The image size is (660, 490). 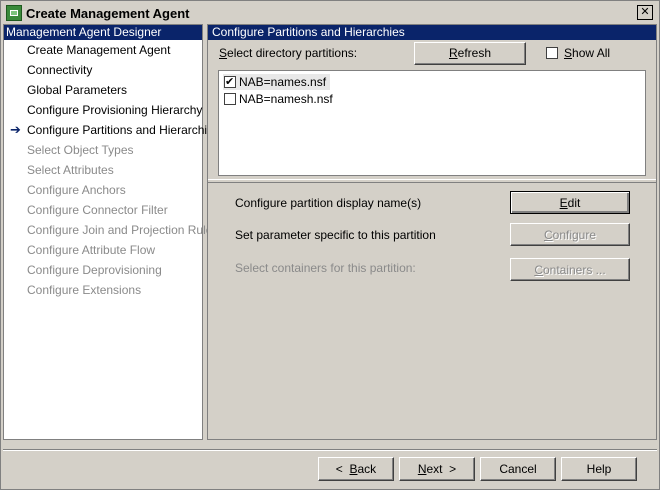 I want to click on display-name-label: Configure partition display name(s), so click(x=328, y=203).